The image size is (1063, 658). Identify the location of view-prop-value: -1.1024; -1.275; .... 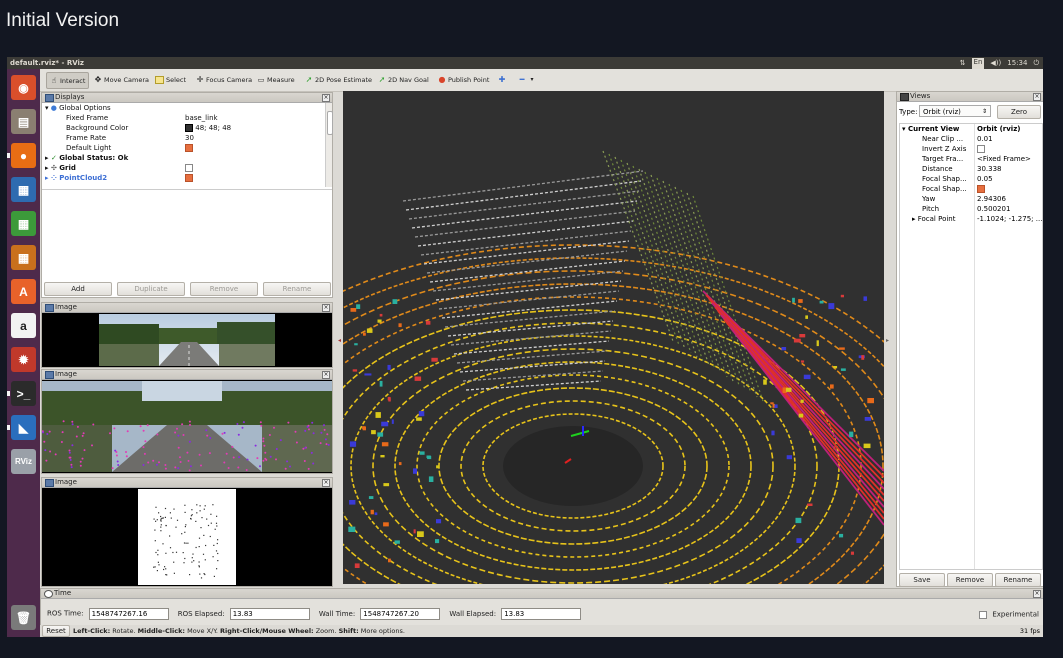
(1009, 219).